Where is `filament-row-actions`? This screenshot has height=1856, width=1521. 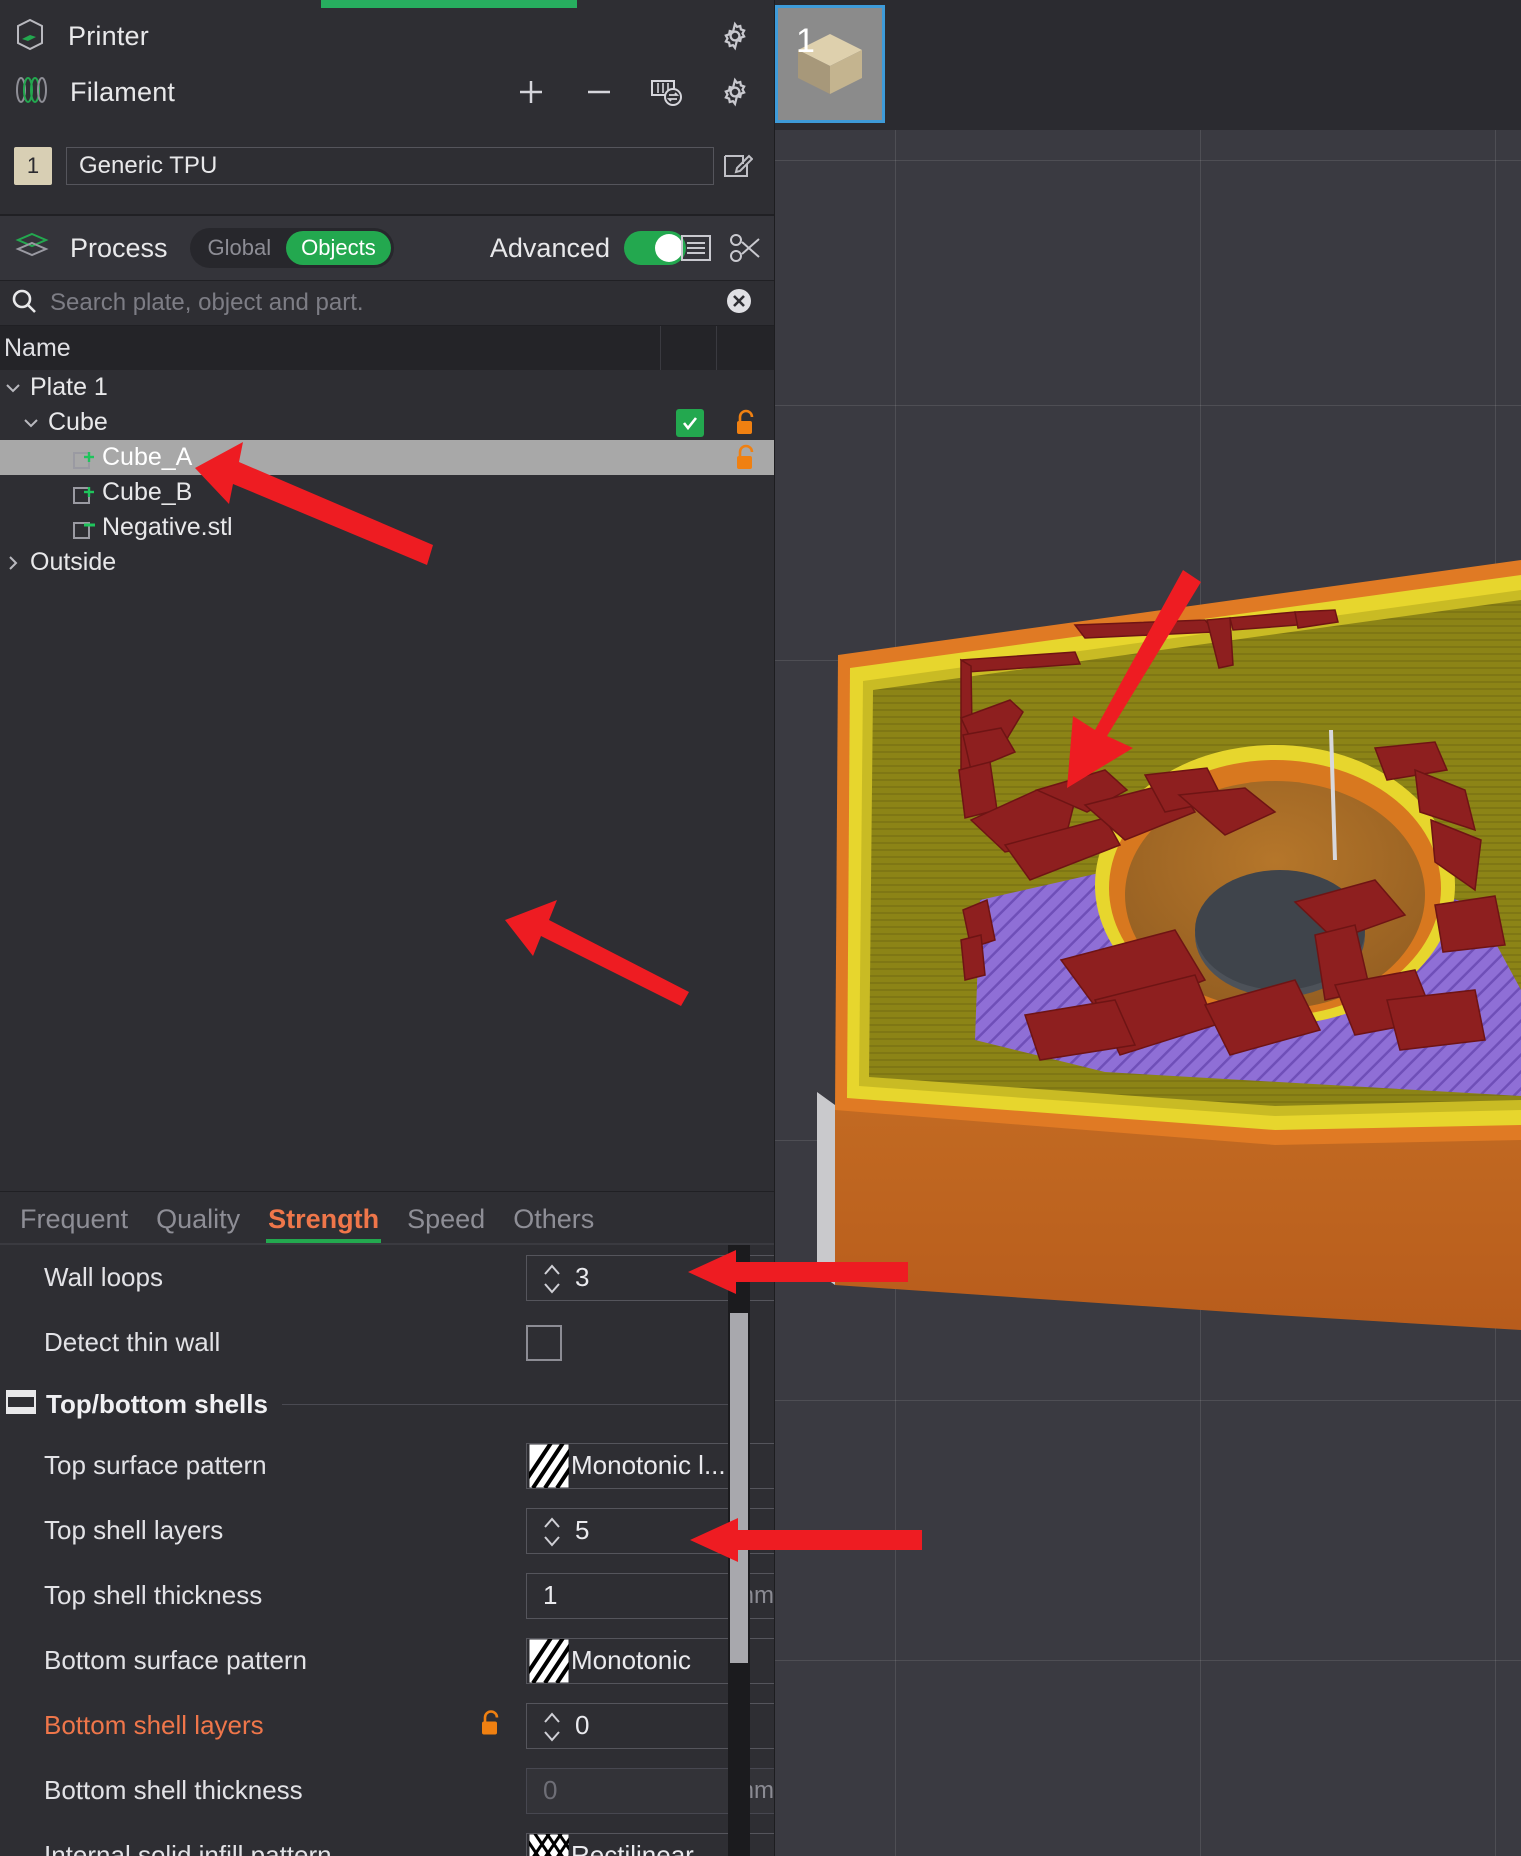
filament-row-actions is located at coordinates (633, 92).